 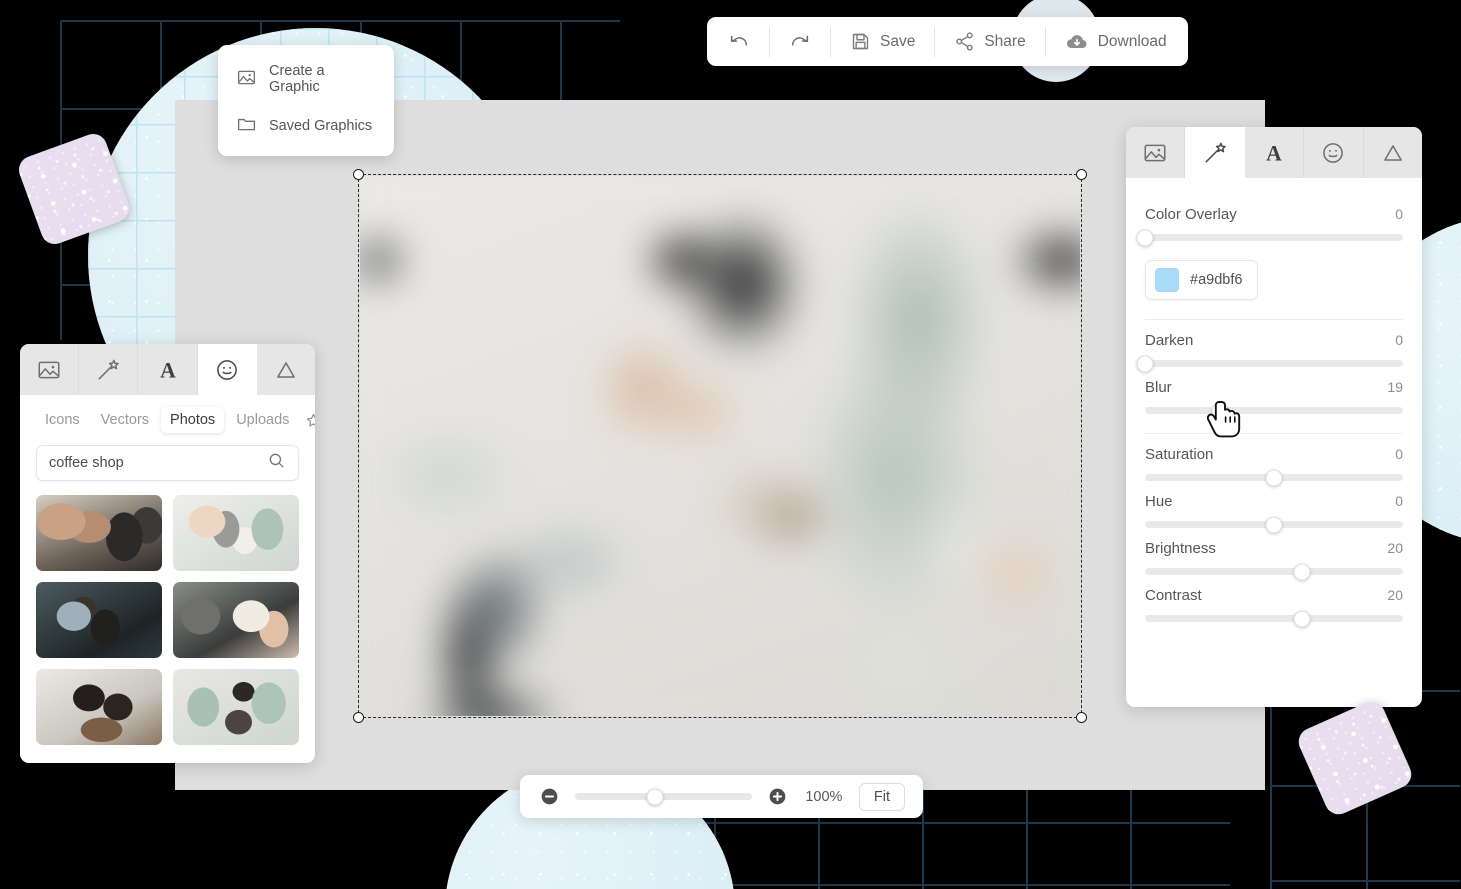 What do you see at coordinates (655, 796) in the screenshot?
I see `zoom-slider-knob` at bounding box center [655, 796].